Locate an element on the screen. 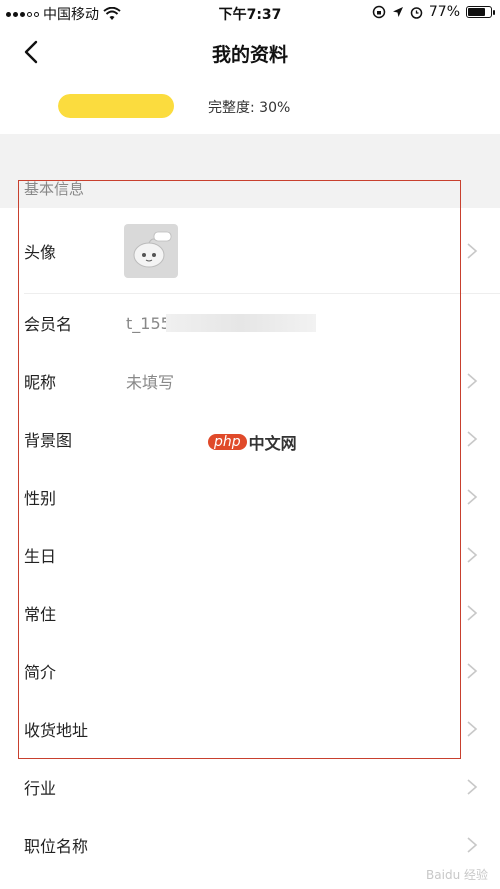 The image size is (500, 889). row-label-avatar: 头像 is located at coordinates (40, 252).